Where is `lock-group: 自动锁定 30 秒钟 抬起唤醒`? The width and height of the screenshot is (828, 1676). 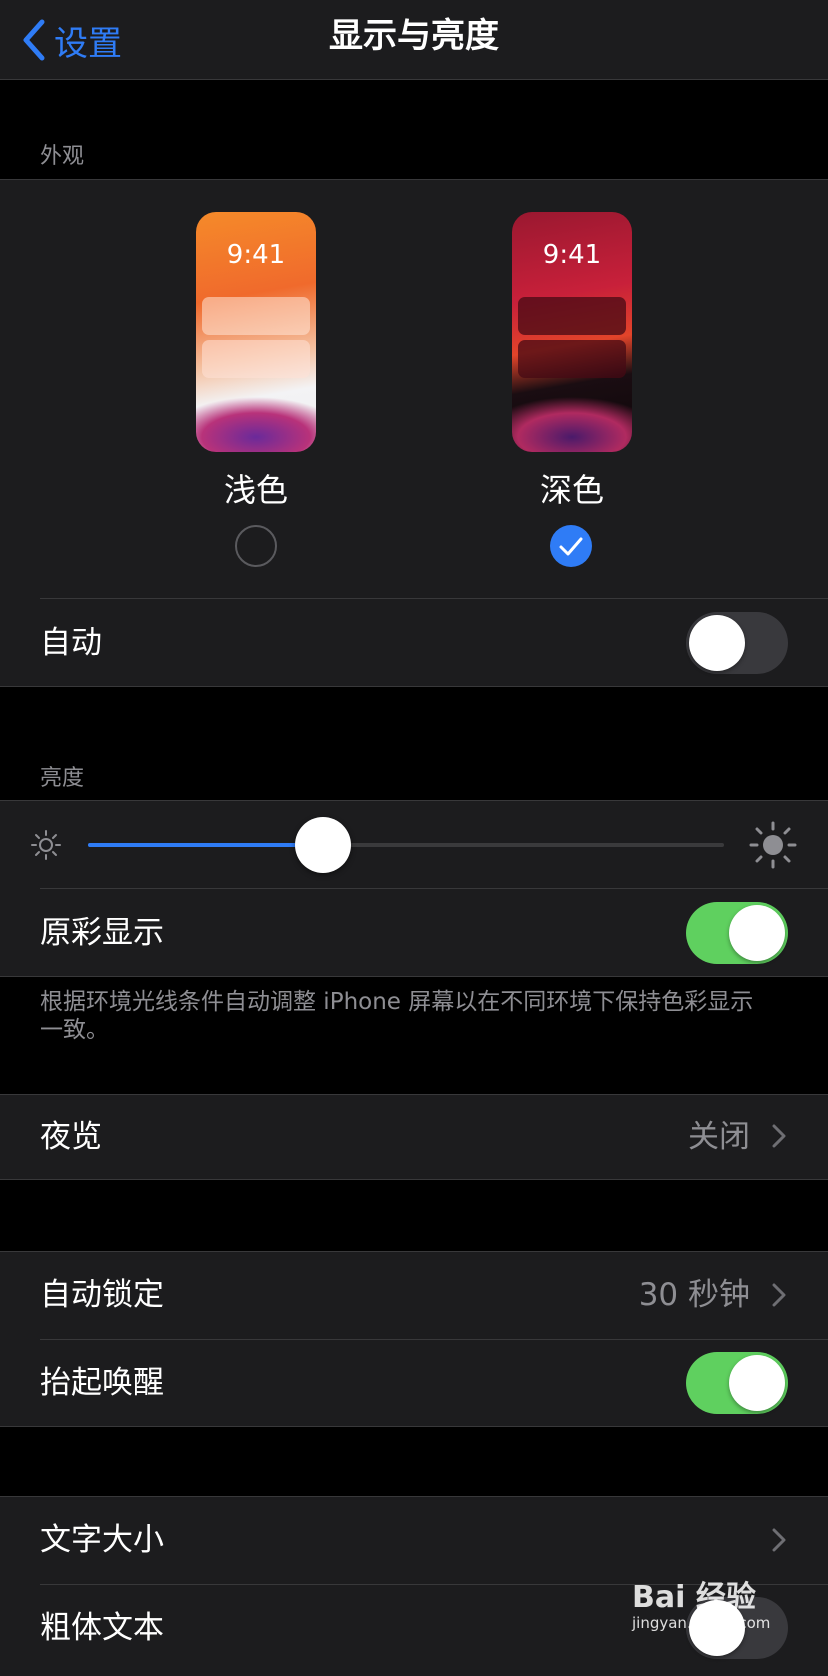
lock-group: 自动锁定 30 秒钟 抬起唤醒 is located at coordinates (414, 1339).